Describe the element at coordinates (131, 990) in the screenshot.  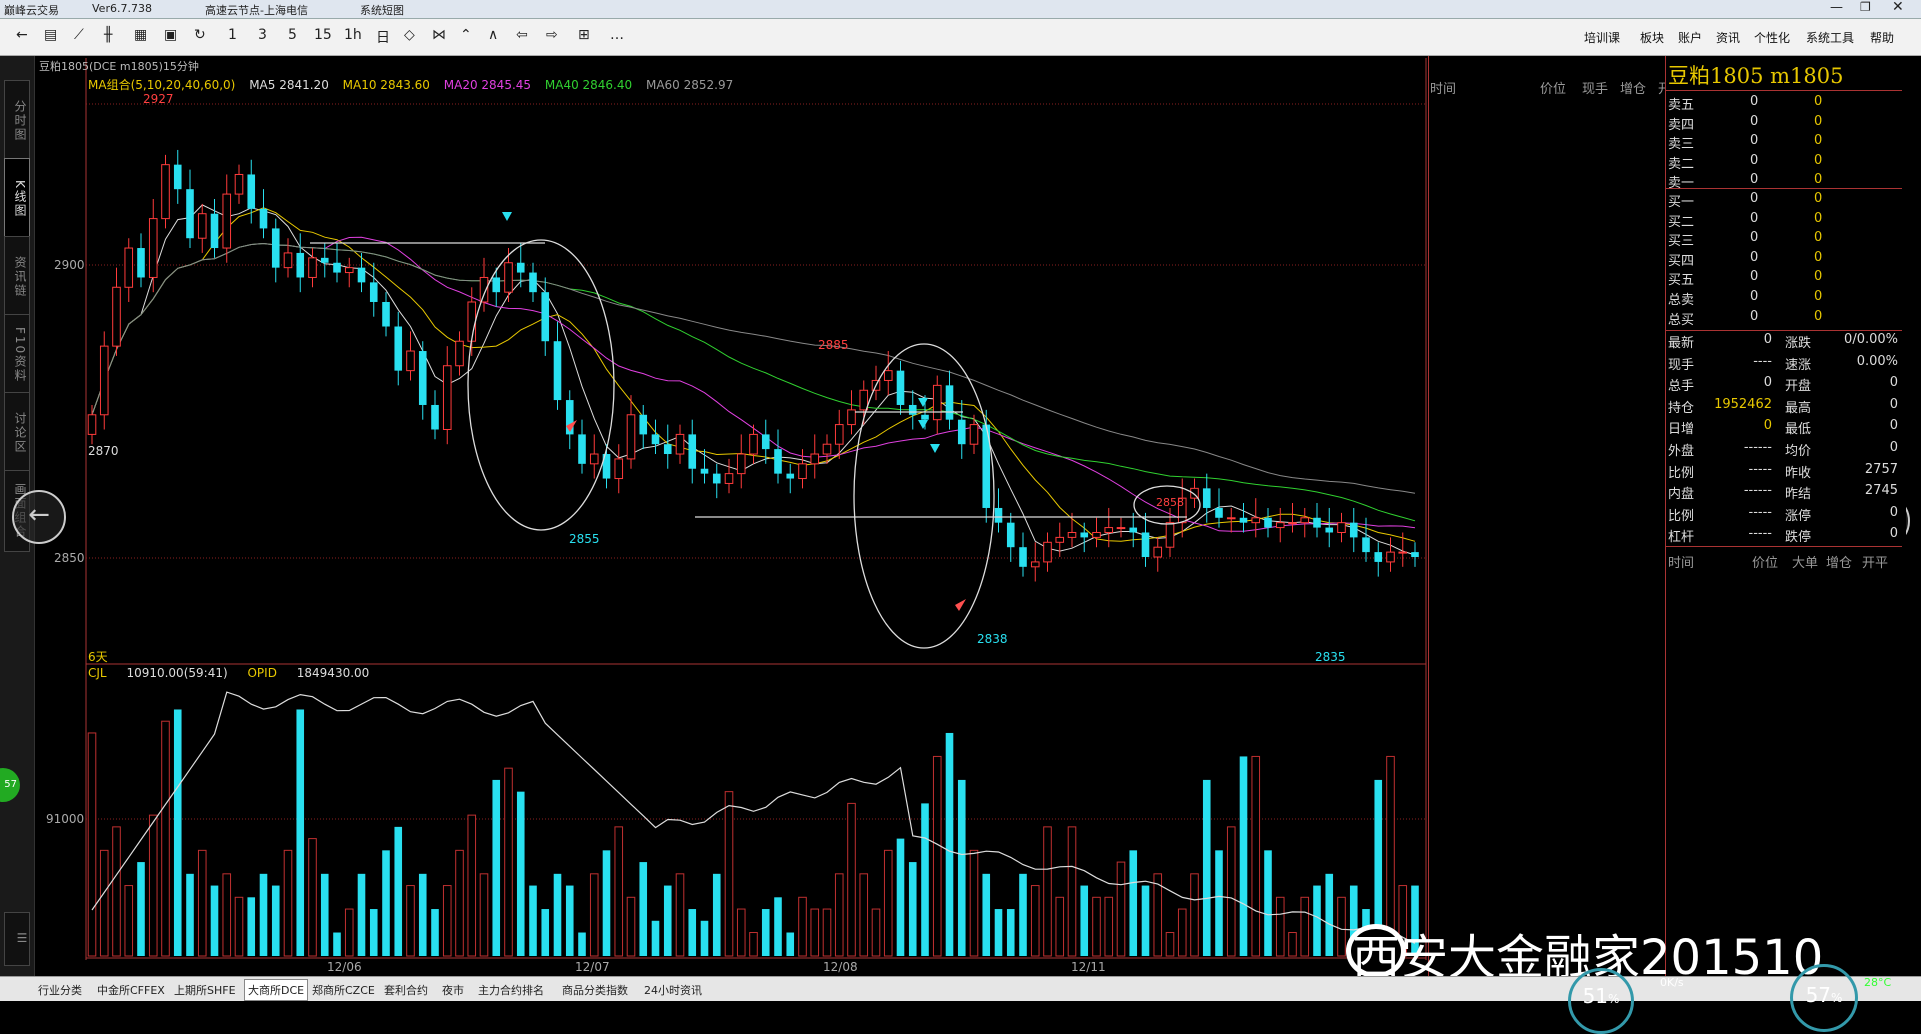
I see `tab-cffex: 中金所CFFEX` at that location.